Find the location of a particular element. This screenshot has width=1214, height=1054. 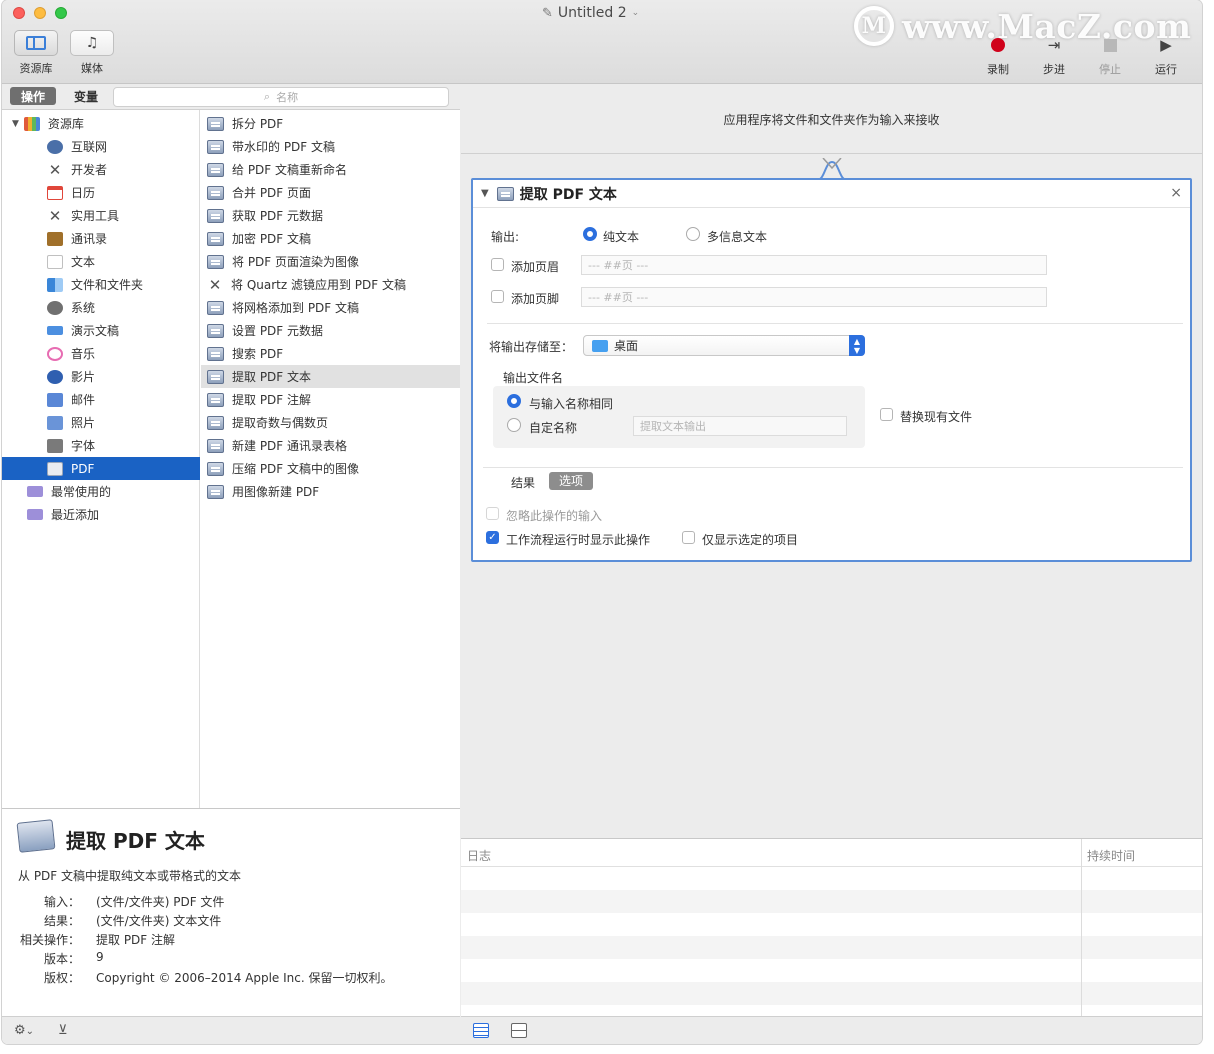

category-row-utilities: ✕ 实用工具 is located at coordinates (101, 215).